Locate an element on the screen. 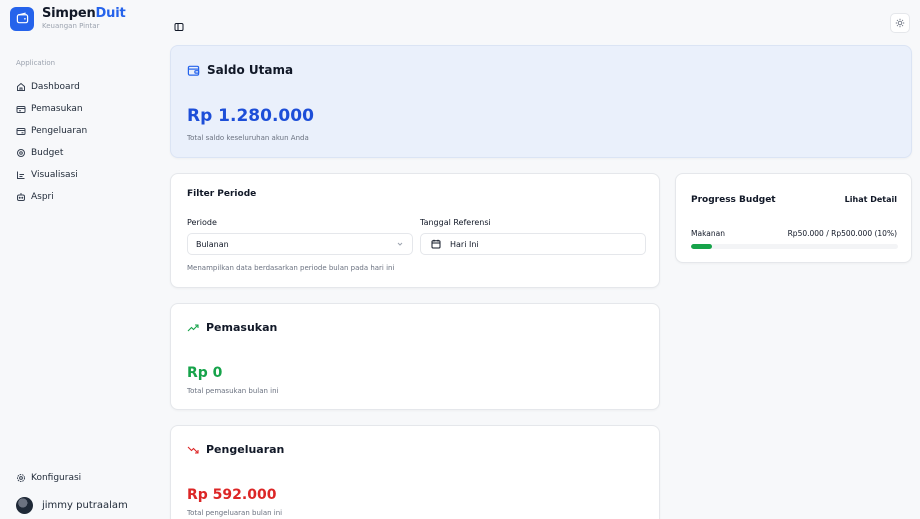 The width and height of the screenshot is (920, 519). sidebar-item-label: Konfigurasi is located at coordinates (56, 478).